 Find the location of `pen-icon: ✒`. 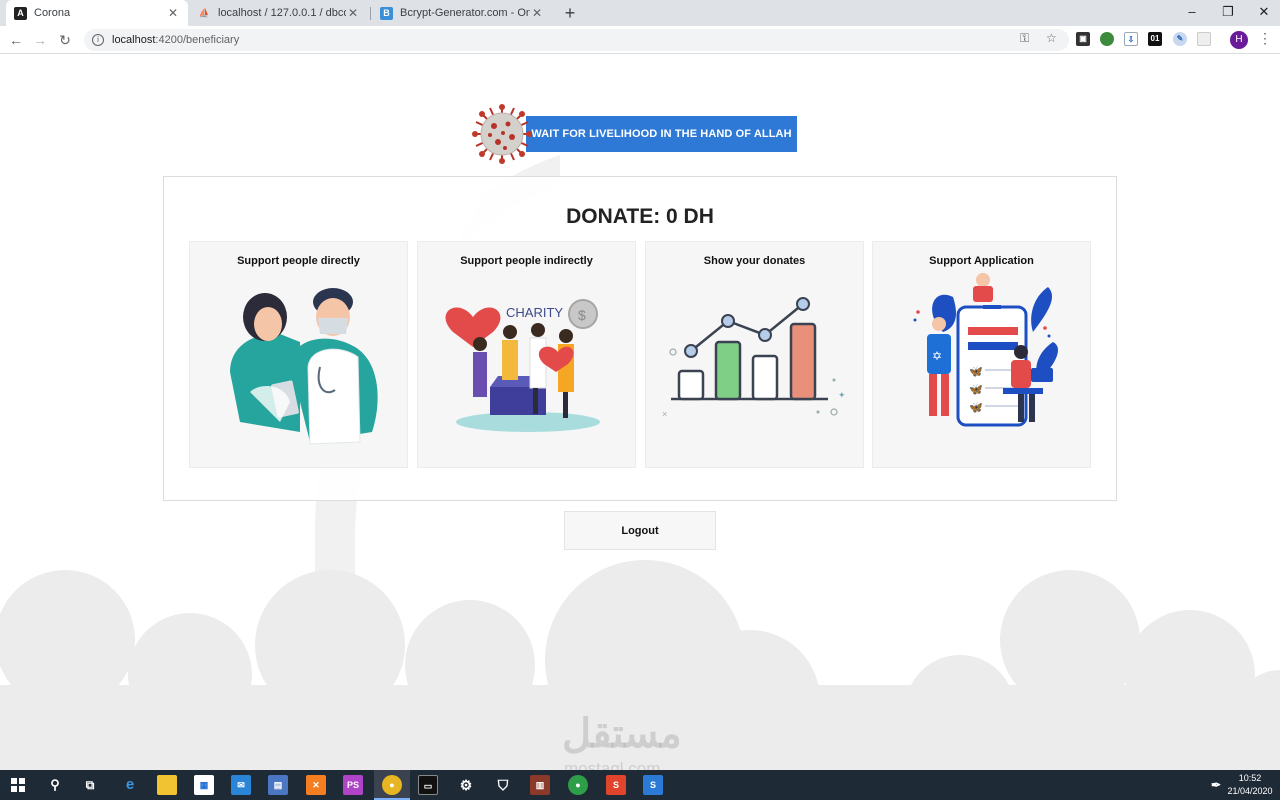

pen-icon: ✒ is located at coordinates (1216, 785).